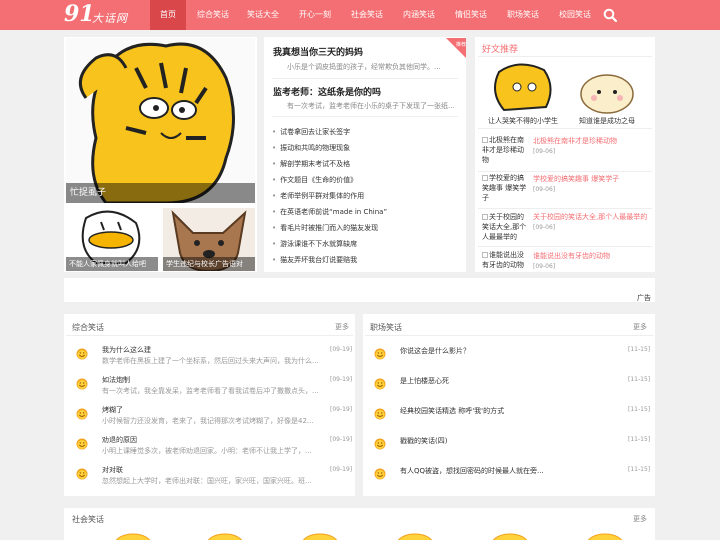 This screenshot has width=720, height=540. Describe the element at coordinates (314, 260) in the screenshot. I see `list-item: 猫友弄坏我台灯说要赔我` at that location.